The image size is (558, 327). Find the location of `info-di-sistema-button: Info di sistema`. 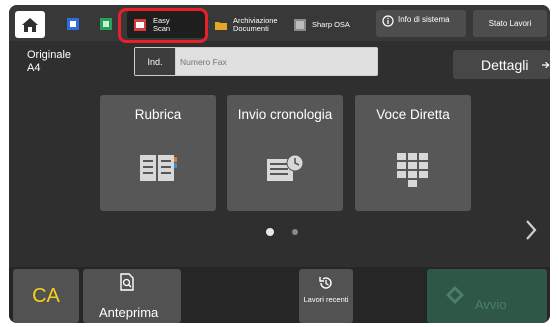

info-di-sistema-button: Info di sistema is located at coordinates (421, 23).